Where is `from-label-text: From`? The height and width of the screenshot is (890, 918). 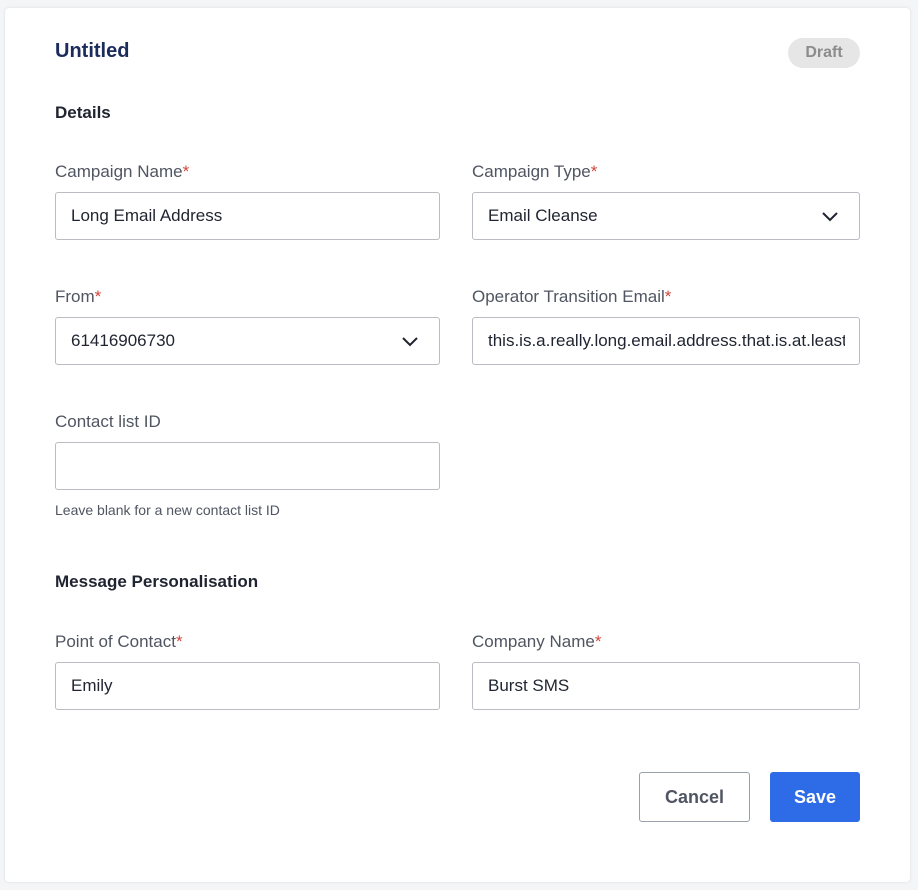
from-label-text: From is located at coordinates (75, 296).